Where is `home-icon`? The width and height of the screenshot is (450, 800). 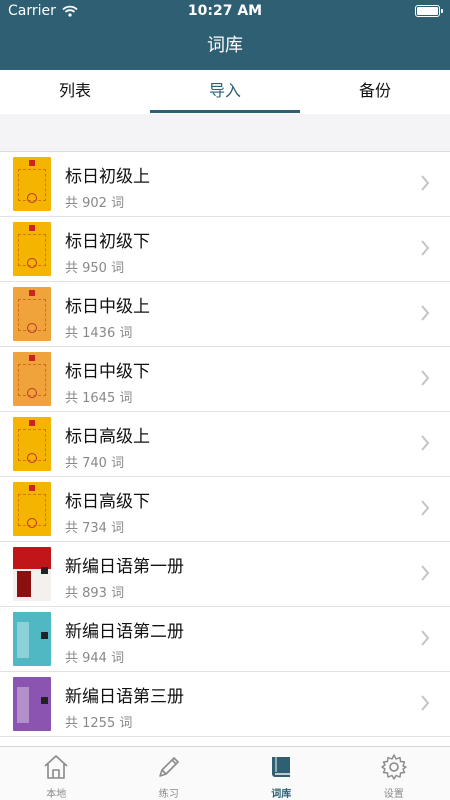
home-icon is located at coordinates (56, 767).